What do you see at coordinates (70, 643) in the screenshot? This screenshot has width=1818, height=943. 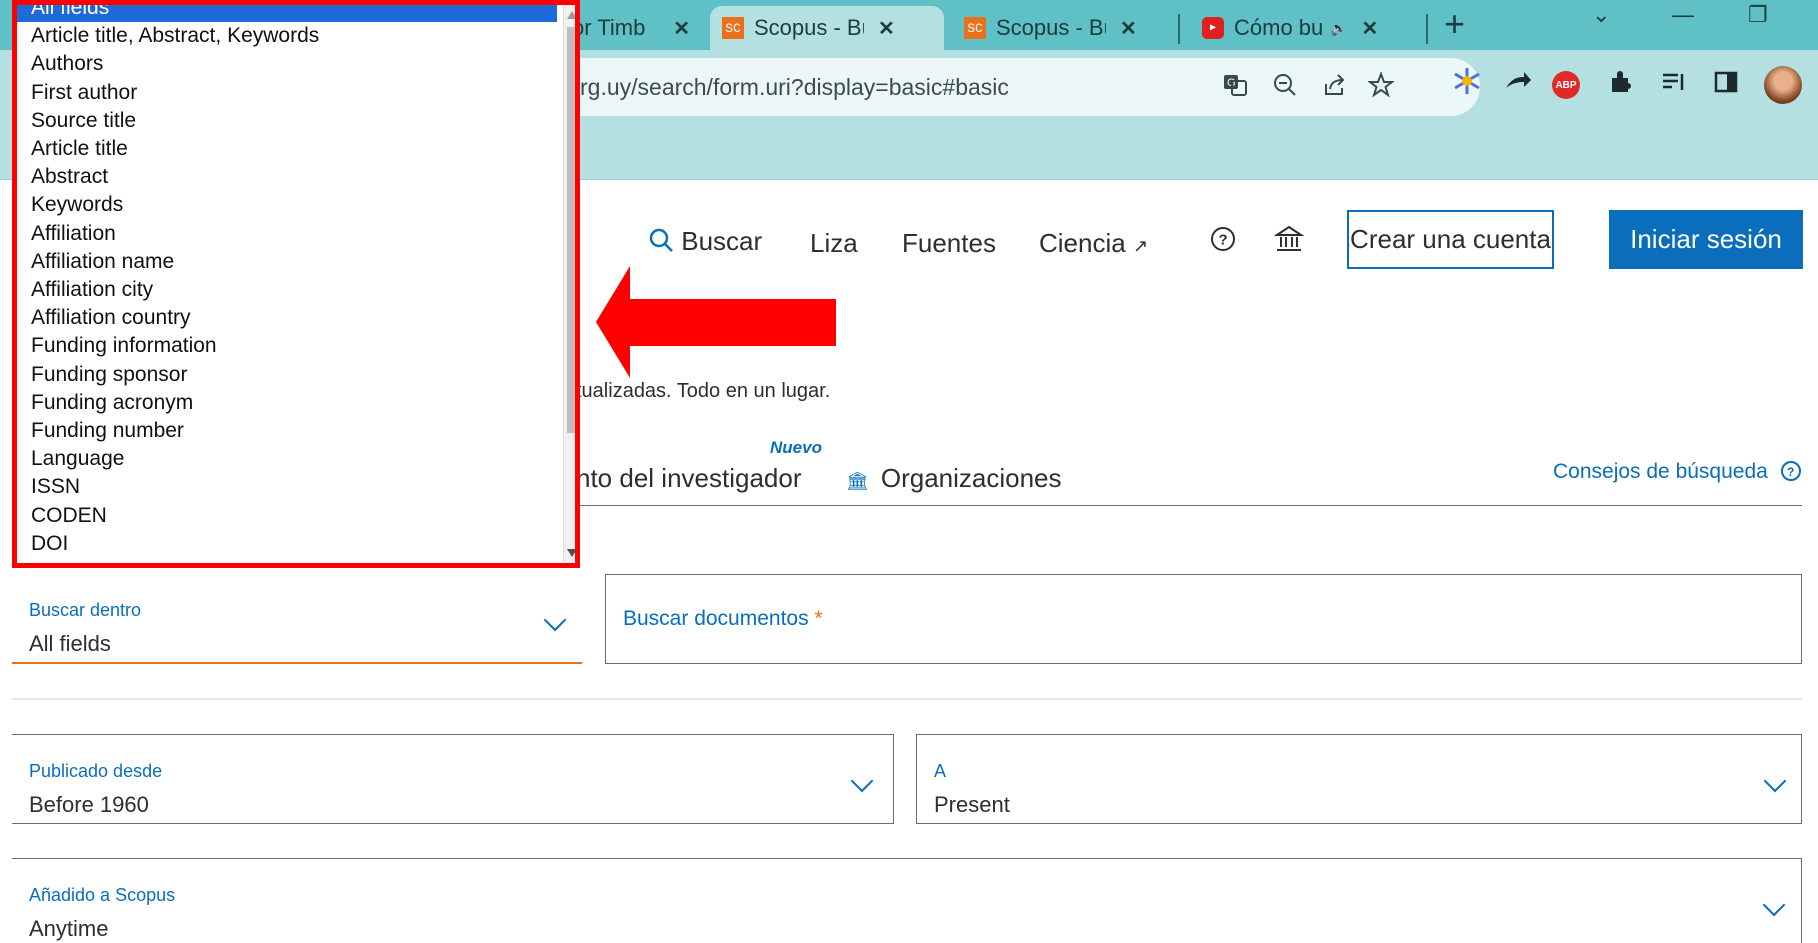 I see `search-within-value: All fields` at bounding box center [70, 643].